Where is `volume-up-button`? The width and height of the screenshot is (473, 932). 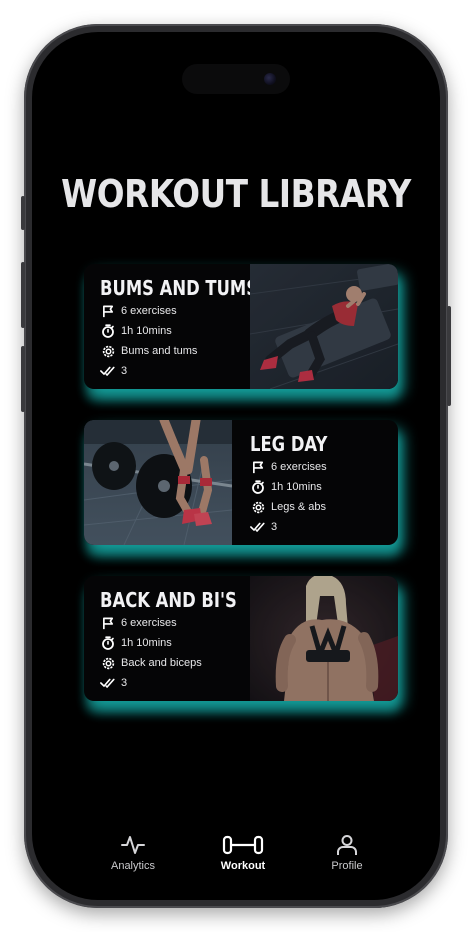 volume-up-button is located at coordinates (23, 295).